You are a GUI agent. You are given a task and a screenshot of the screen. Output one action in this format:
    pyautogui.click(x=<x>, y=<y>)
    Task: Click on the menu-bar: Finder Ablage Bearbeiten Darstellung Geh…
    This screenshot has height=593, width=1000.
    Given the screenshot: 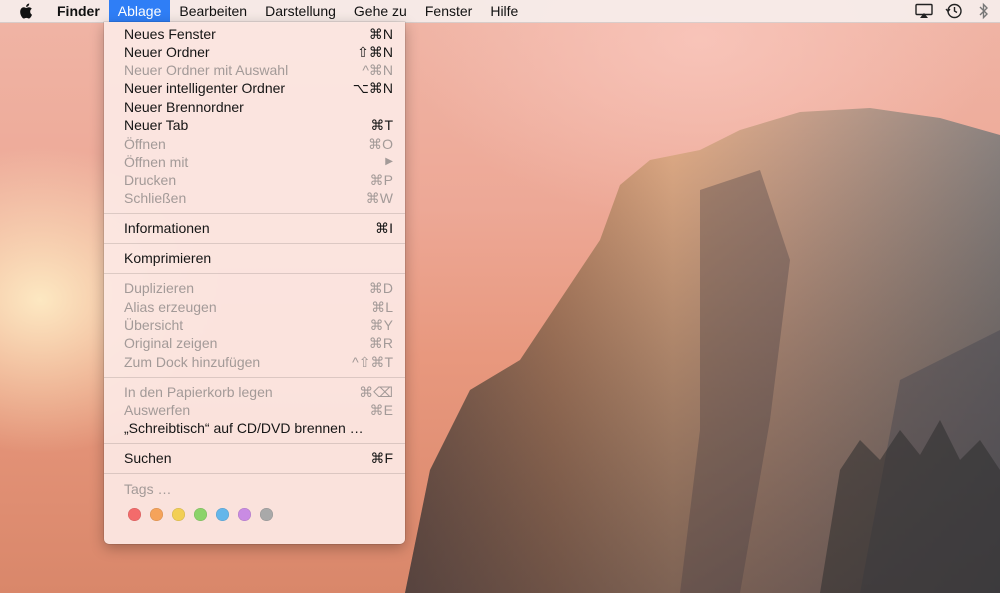 What is the action you would take?
    pyautogui.click(x=500, y=11)
    